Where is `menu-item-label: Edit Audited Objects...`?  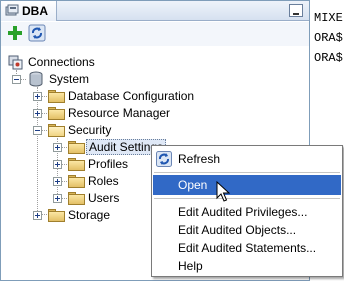 menu-item-label: Edit Audited Objects... is located at coordinates (237, 230).